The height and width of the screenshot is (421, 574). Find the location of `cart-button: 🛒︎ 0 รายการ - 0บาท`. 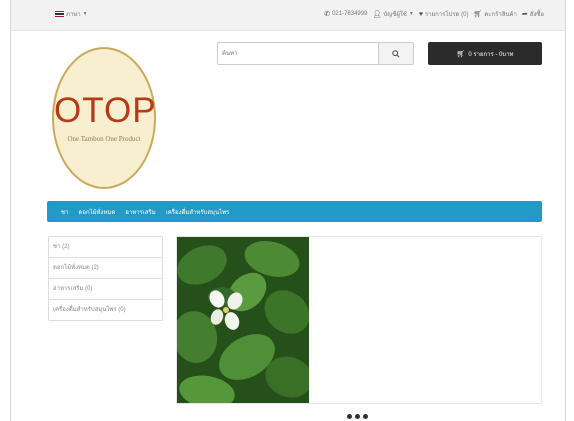

cart-button: 🛒︎ 0 รายการ - 0บาท is located at coordinates (485, 53).